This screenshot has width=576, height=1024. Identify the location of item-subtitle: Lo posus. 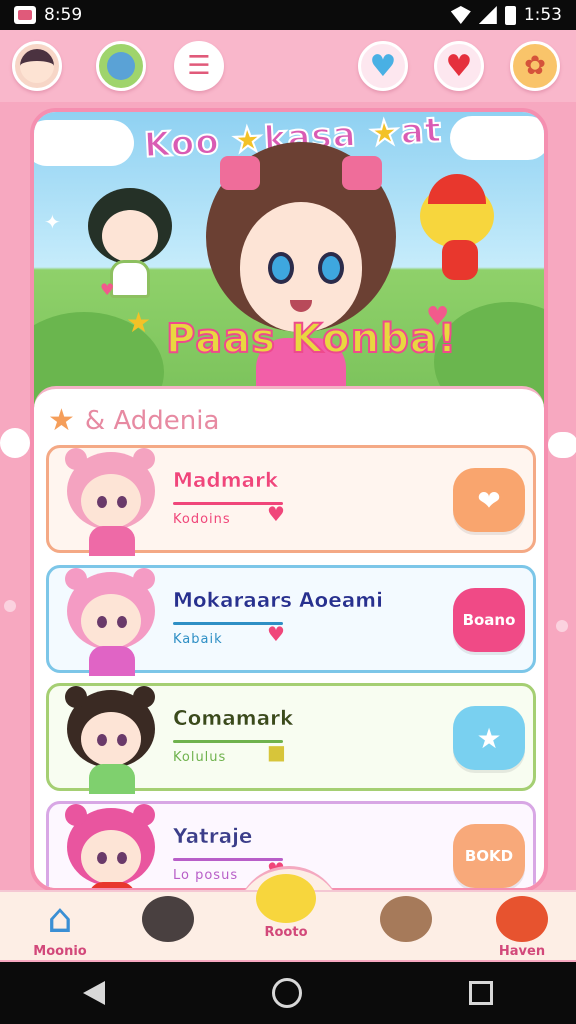
(206, 875).